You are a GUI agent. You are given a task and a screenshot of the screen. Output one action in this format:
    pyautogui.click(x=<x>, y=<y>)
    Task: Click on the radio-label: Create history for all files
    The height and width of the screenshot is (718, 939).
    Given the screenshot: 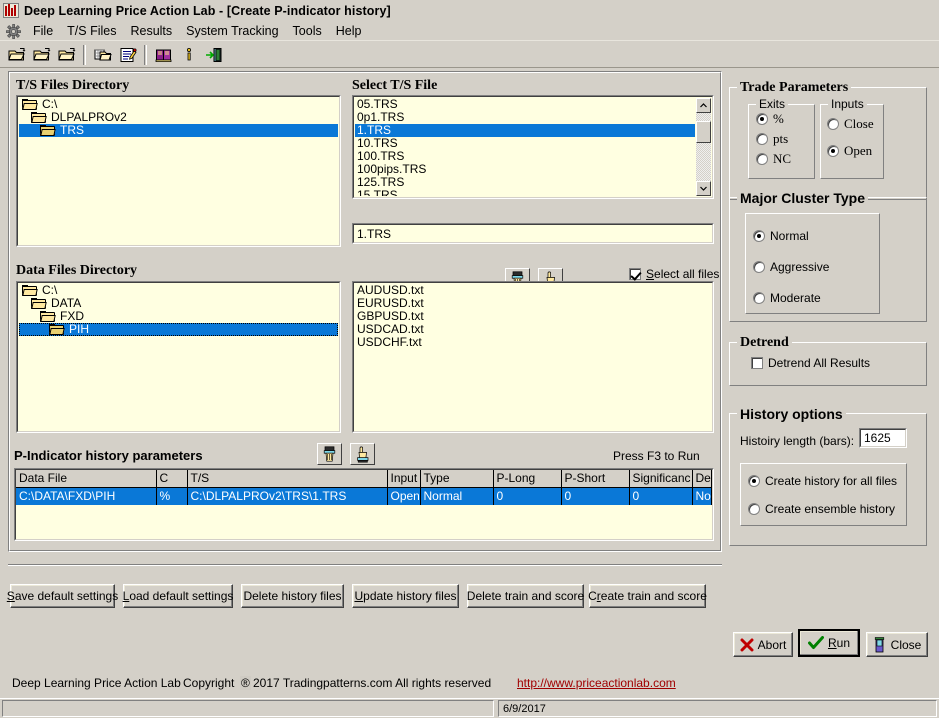 What is the action you would take?
    pyautogui.click(x=831, y=481)
    